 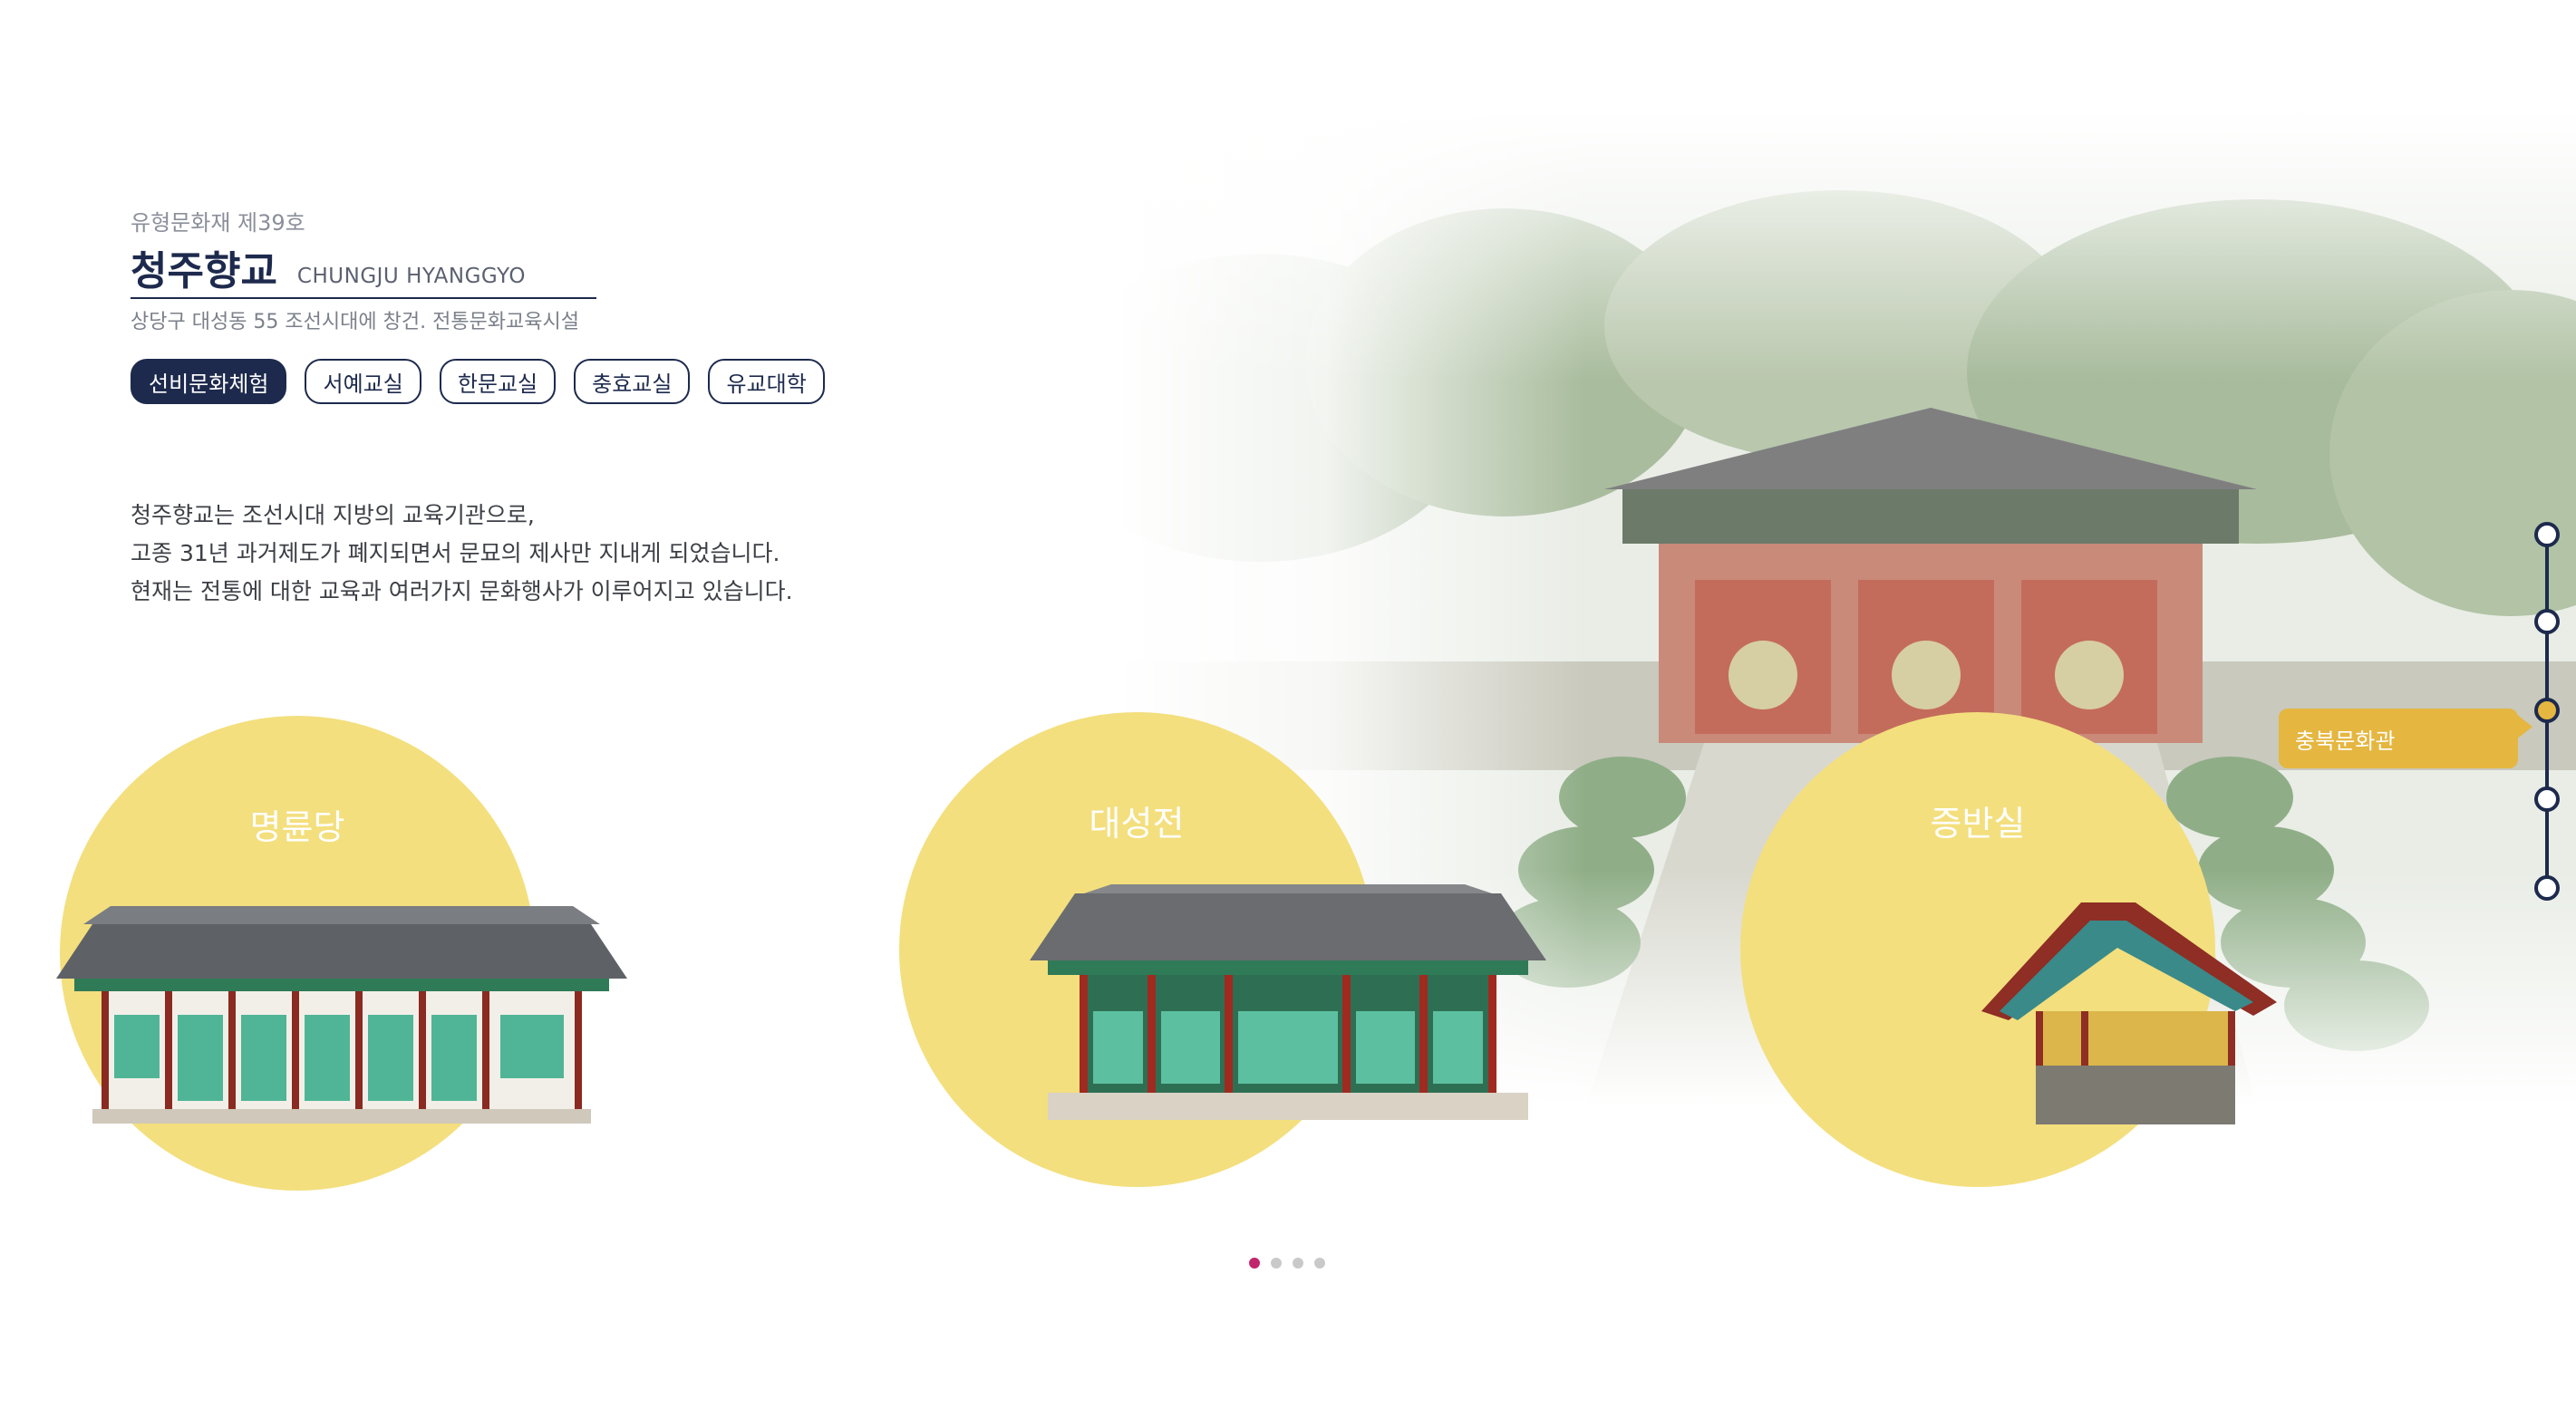 I want to click on building-card-jeungbansil: 증반실, so click(x=2008, y=950).